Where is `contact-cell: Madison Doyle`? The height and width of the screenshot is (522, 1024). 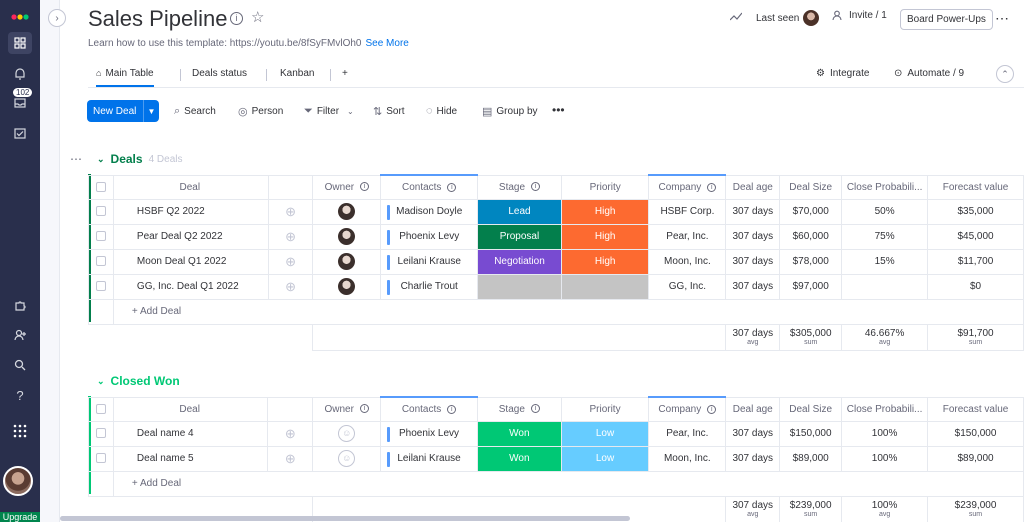
contact-cell: Madison Doyle is located at coordinates (429, 211).